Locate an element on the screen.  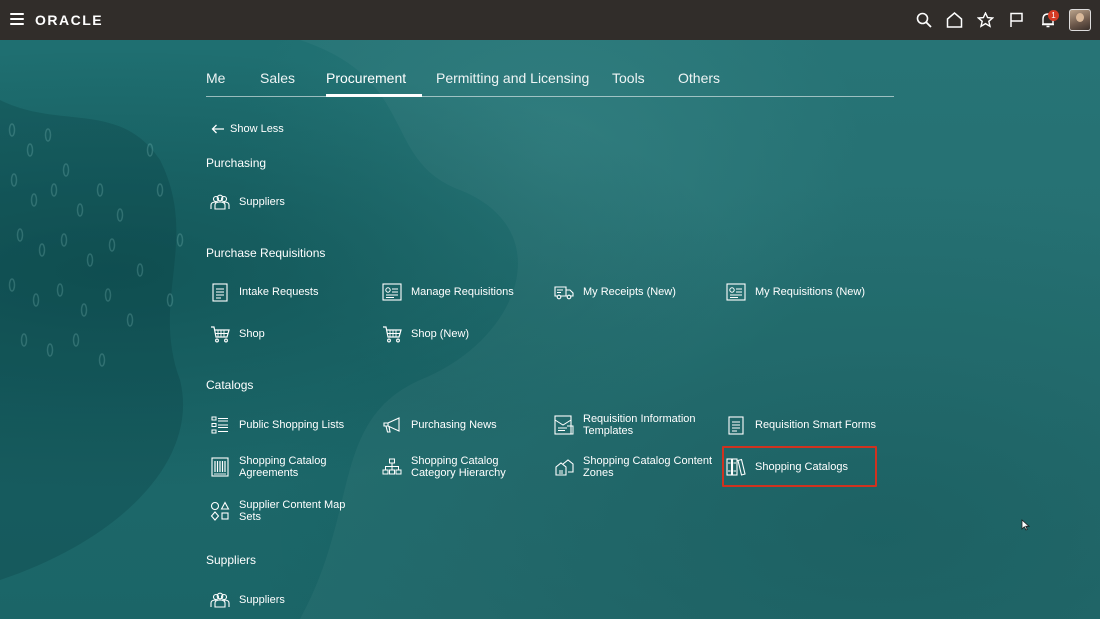
nav-item-label: Shop (New) is located at coordinates (440, 334).